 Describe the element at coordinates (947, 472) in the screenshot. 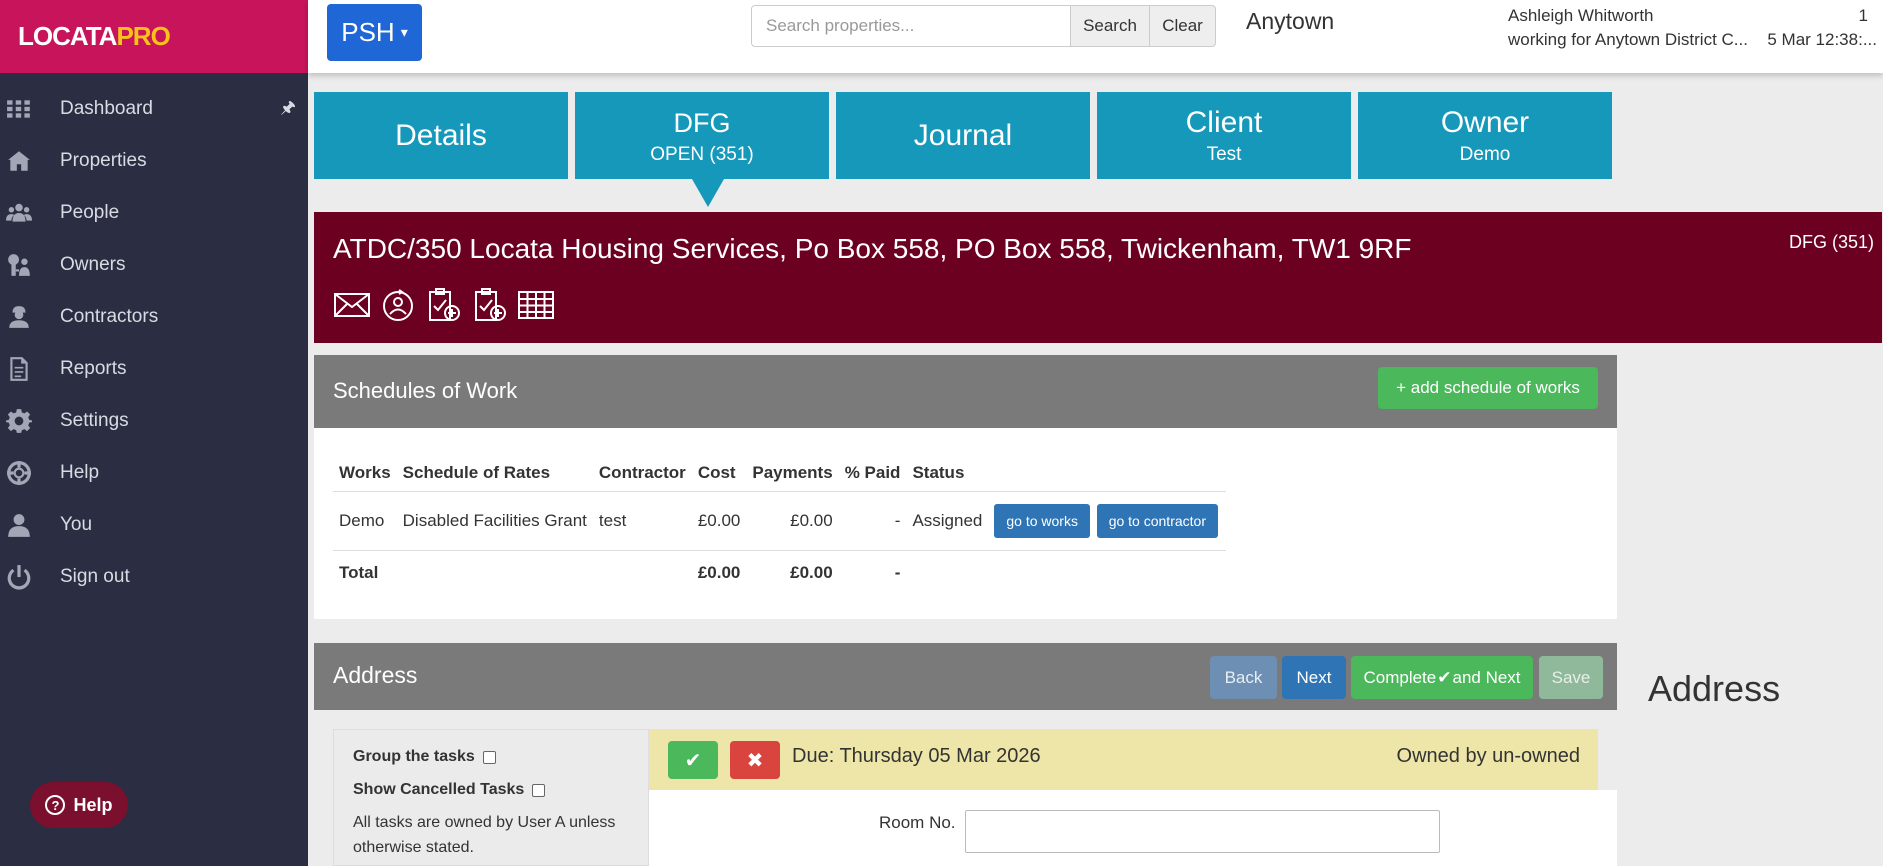

I see `column-header: Status` at that location.